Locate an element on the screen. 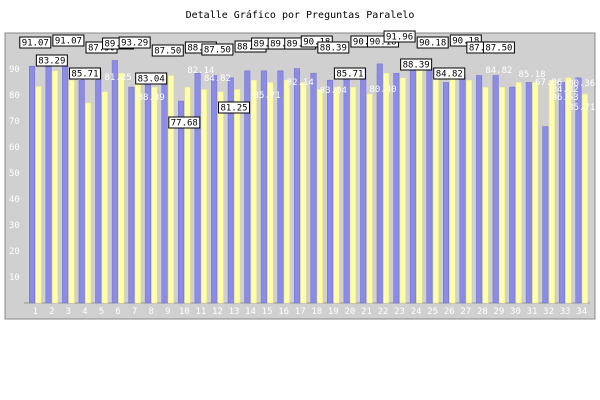  x-tick-label: 27 is located at coordinates (465, 312).